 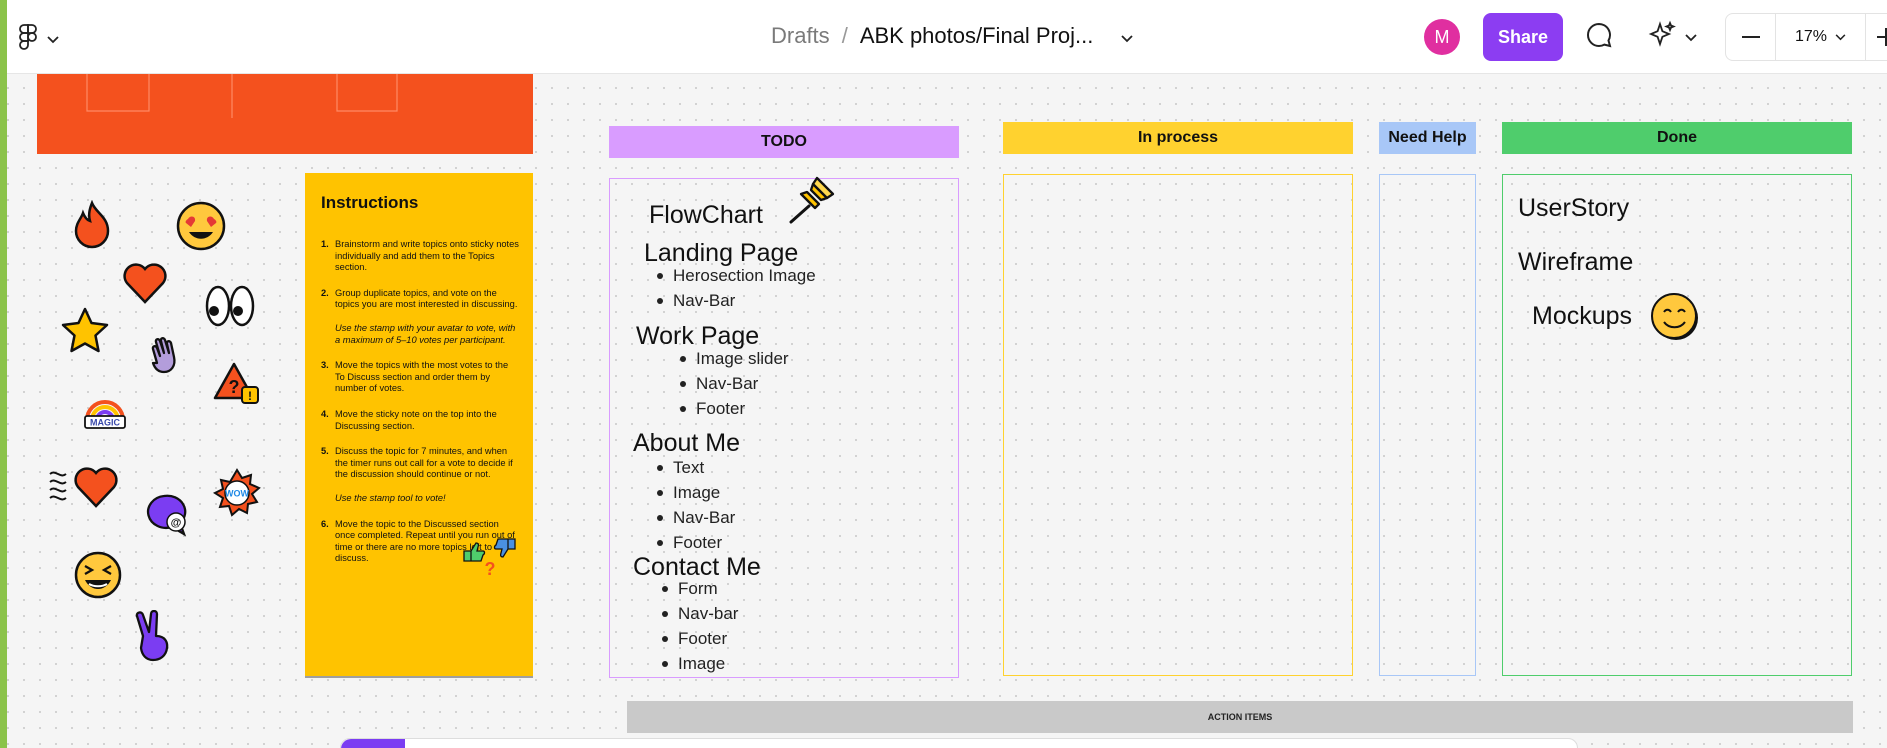 I want to click on zoom-level-dropdown: 17%, so click(x=1821, y=37).